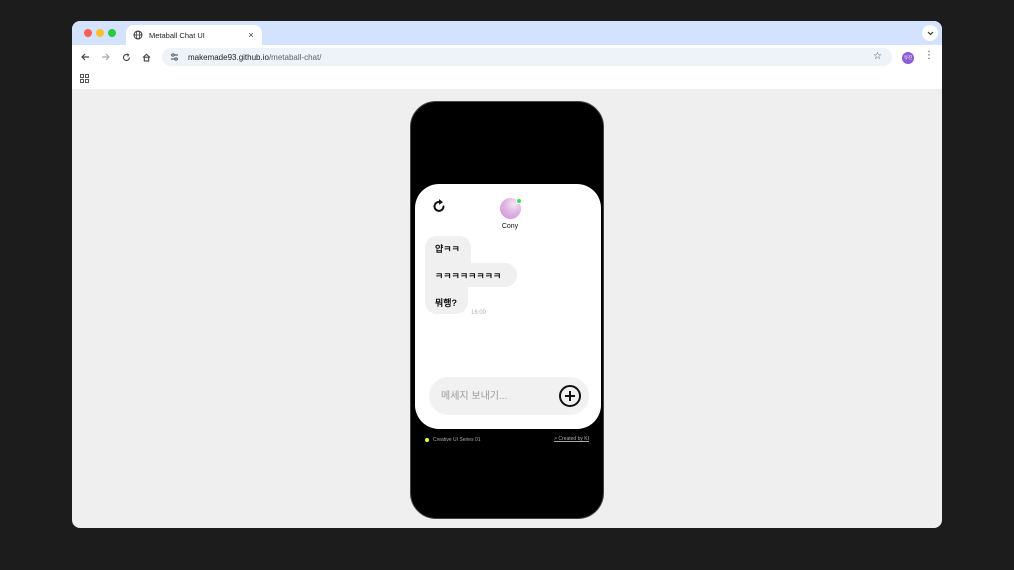 Image resolution: width=1014 pixels, height=570 pixels. I want to click on tab-metaball-chat: Metaball Chat UI ×, so click(194, 35).